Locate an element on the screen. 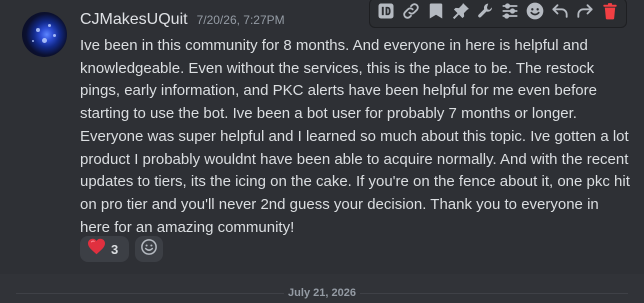 Image resolution: width=644 pixels, height=303 pixels. apps-button is located at coordinates (510, 13).